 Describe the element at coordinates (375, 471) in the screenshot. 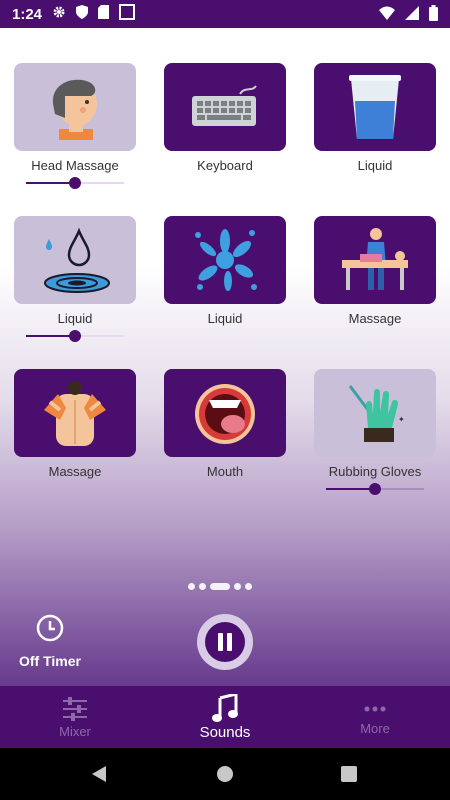

I see `tile-label: Rubbing Gloves` at that location.